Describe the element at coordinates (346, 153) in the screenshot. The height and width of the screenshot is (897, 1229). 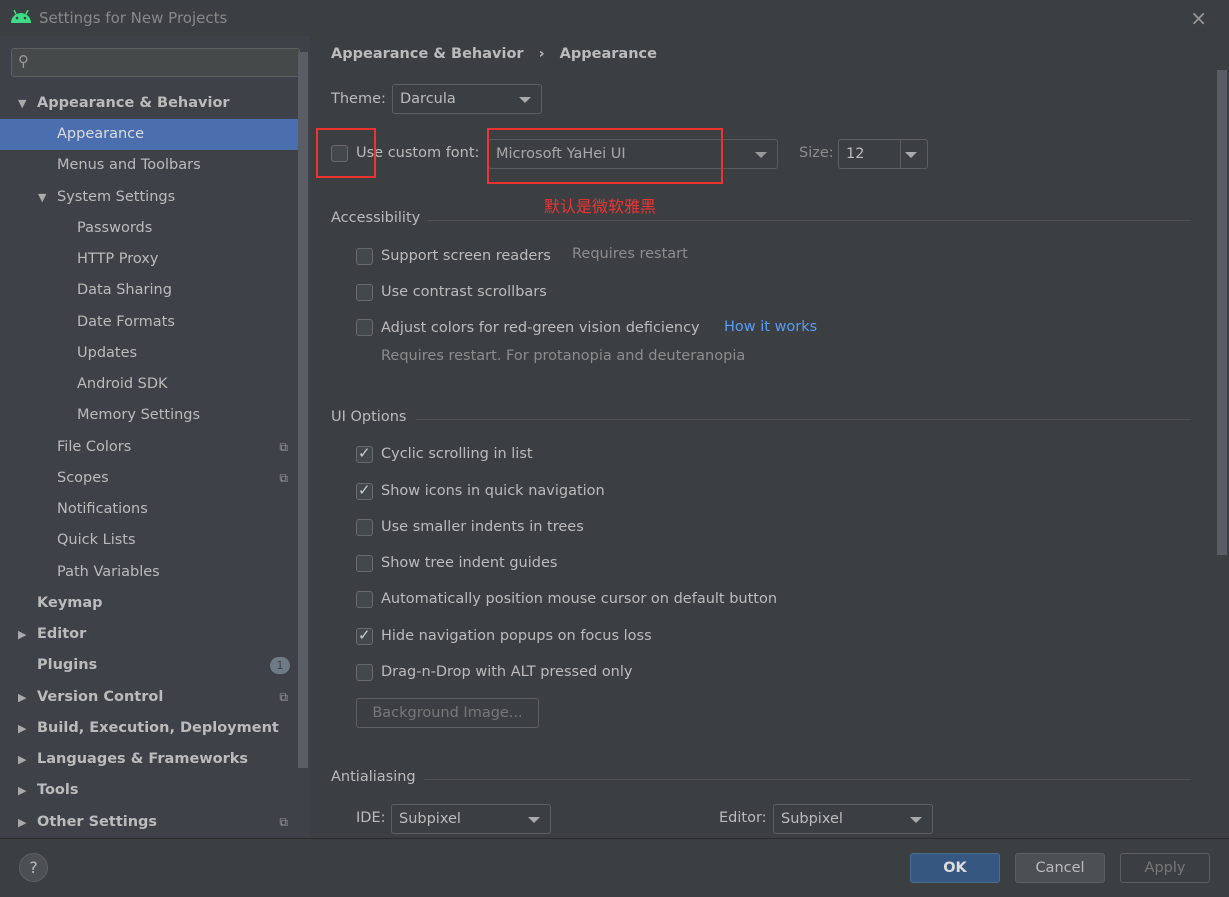
I see `annotation-box` at that location.